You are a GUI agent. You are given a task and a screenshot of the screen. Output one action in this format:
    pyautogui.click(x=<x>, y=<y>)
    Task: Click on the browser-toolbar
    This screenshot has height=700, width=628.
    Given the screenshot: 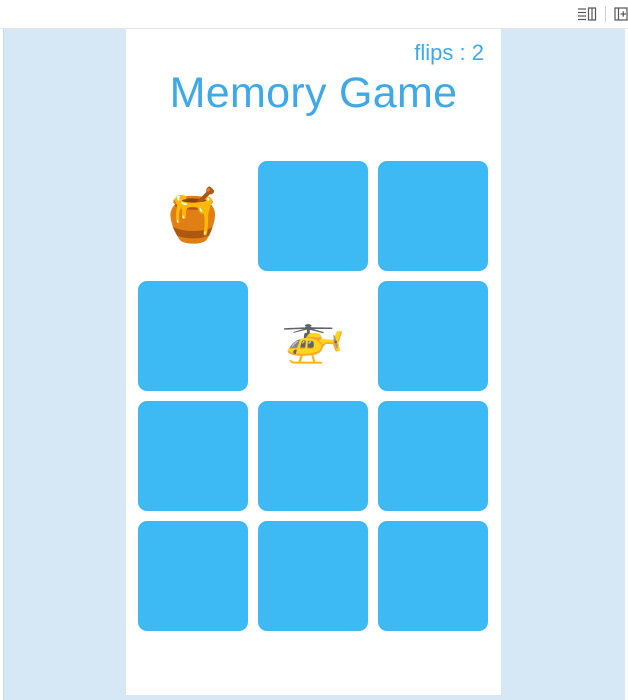 What is the action you would take?
    pyautogui.click(x=314, y=14)
    